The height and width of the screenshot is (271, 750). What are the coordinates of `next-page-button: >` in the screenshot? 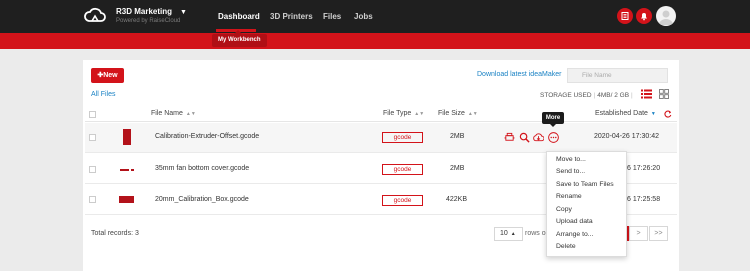 It's located at (638, 233).